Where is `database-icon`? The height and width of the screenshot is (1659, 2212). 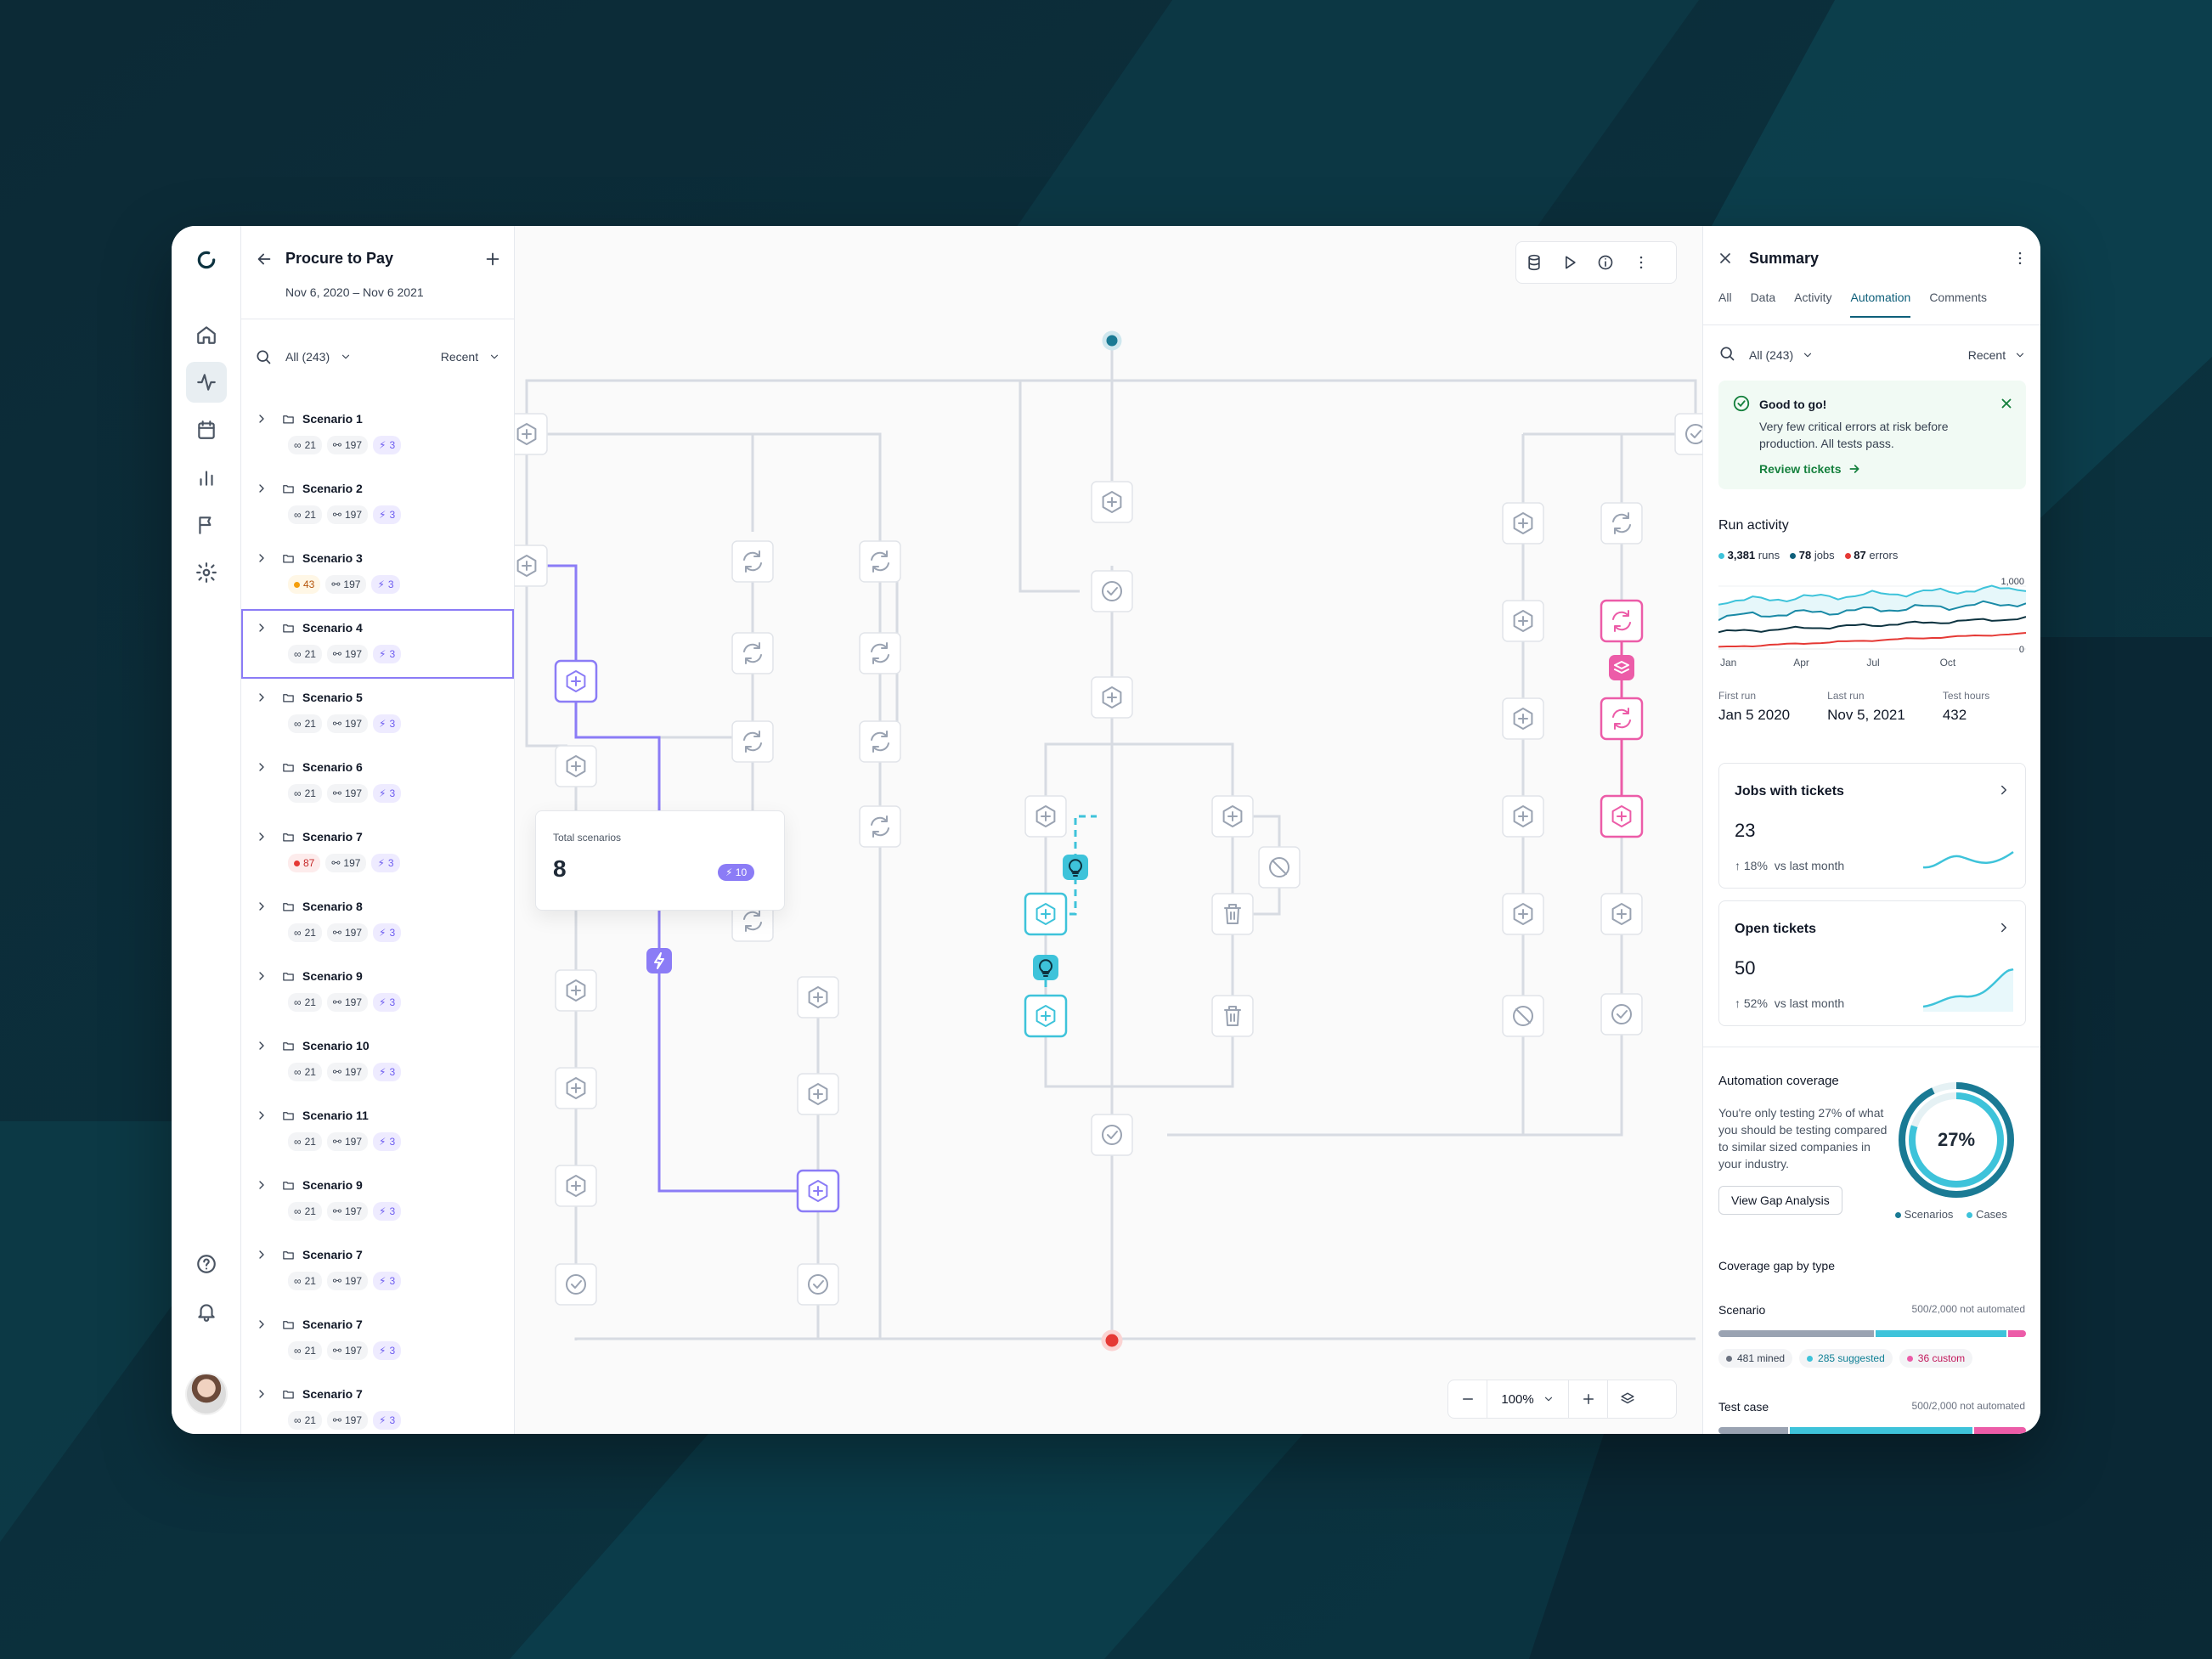 database-icon is located at coordinates (1534, 262).